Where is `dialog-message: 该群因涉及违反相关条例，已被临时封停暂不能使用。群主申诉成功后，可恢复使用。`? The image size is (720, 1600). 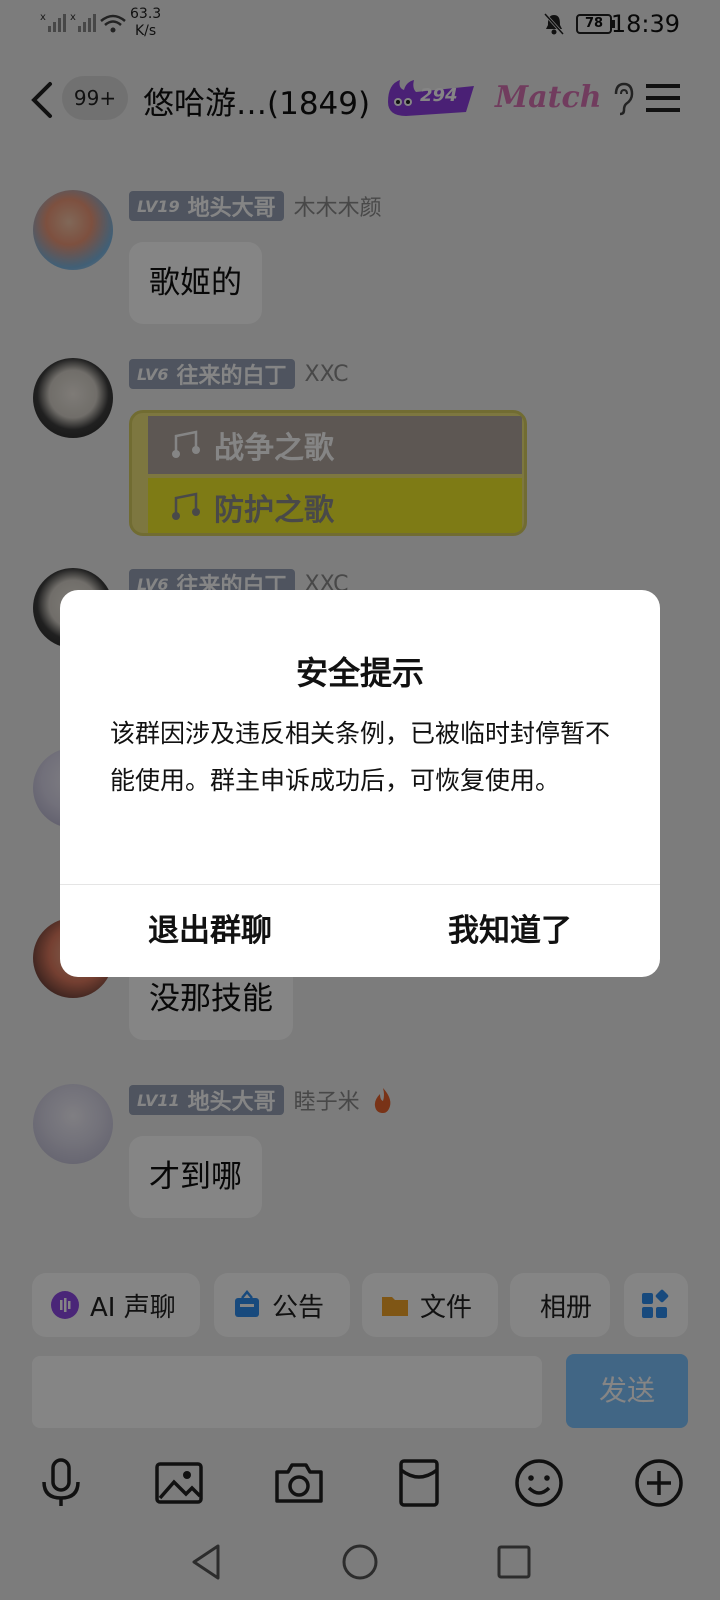 dialog-message: 该群因涉及违反相关条例，已被临时封停暂不能使用。群主申诉成功后，可恢复使用。 is located at coordinates (360, 757).